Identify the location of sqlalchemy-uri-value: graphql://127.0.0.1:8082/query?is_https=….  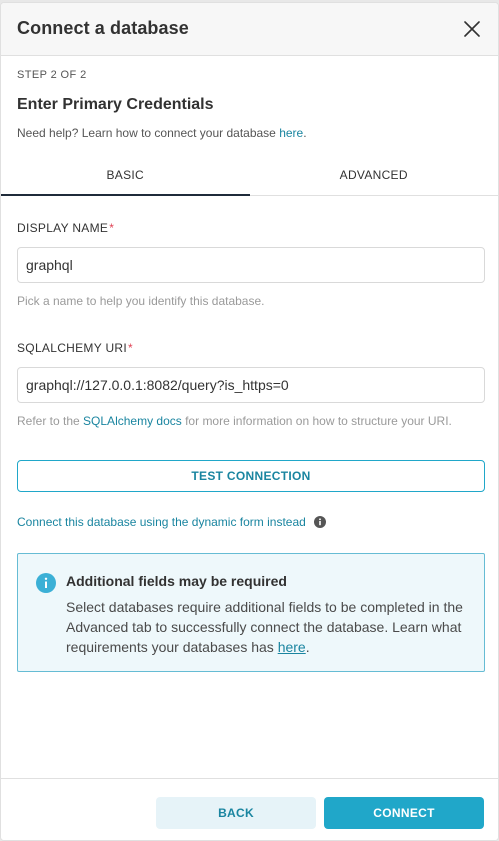
(157, 385).